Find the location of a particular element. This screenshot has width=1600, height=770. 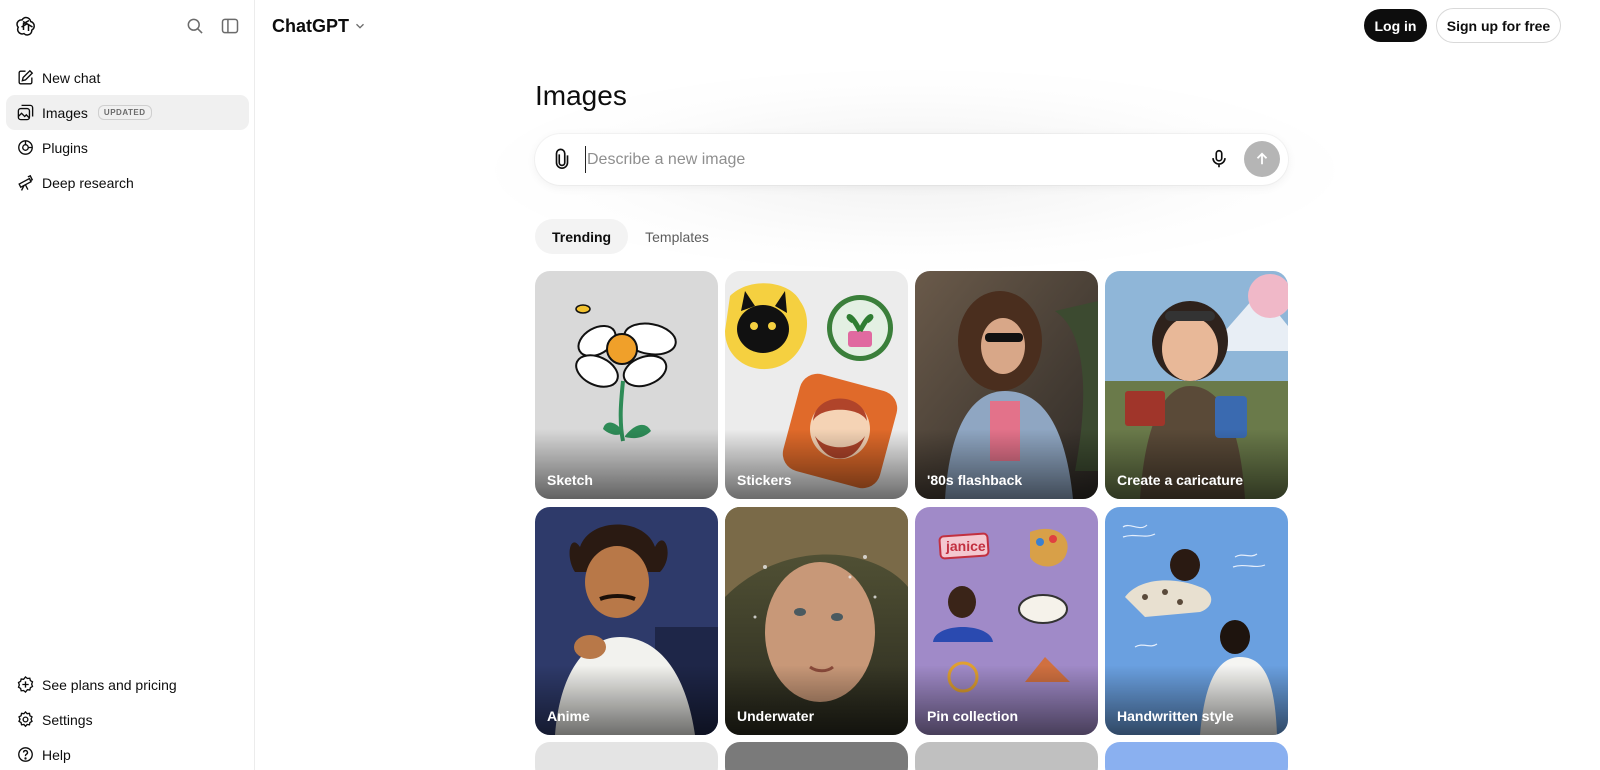

sidebar-bottom-nav: See plans and pricing Settings Help is located at coordinates (127, 718).